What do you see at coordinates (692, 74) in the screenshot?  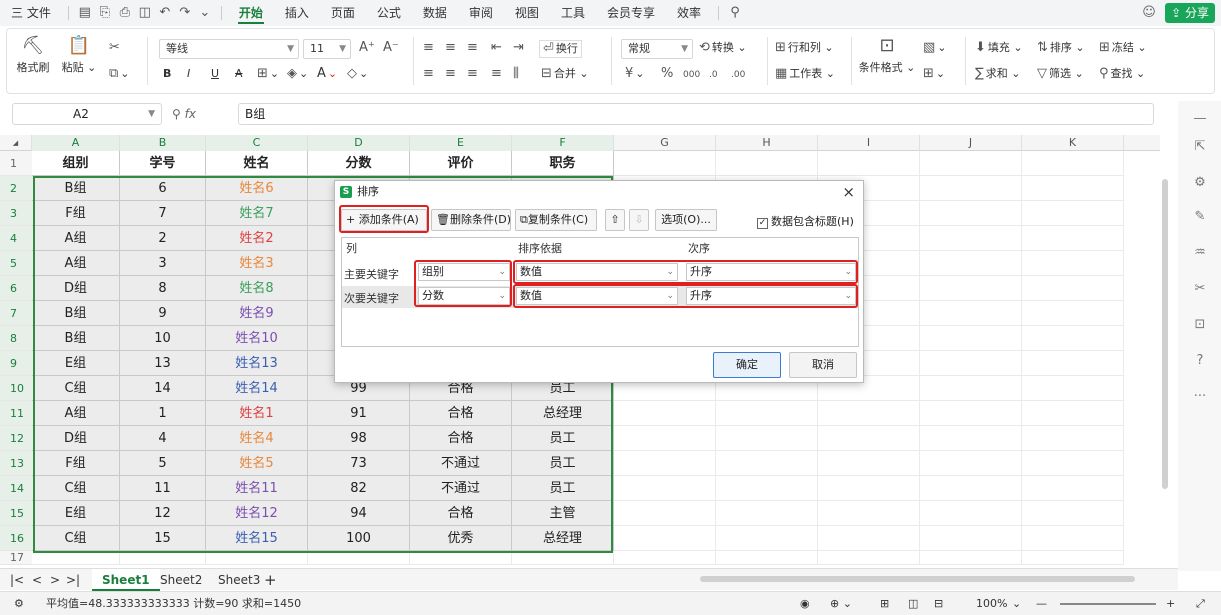 I see `thousands-icon: 000` at bounding box center [692, 74].